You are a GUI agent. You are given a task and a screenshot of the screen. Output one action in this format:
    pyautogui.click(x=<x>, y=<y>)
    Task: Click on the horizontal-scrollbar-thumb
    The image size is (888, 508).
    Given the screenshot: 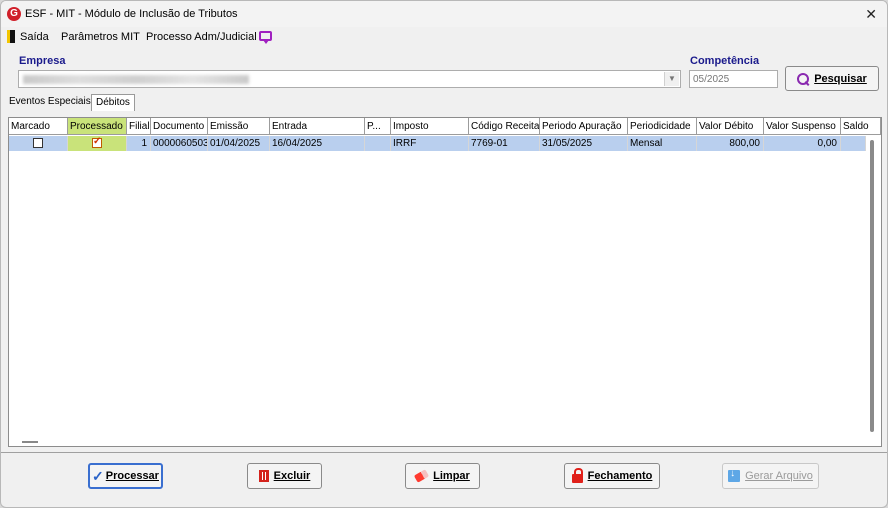 What is the action you would take?
    pyautogui.click(x=30, y=442)
    